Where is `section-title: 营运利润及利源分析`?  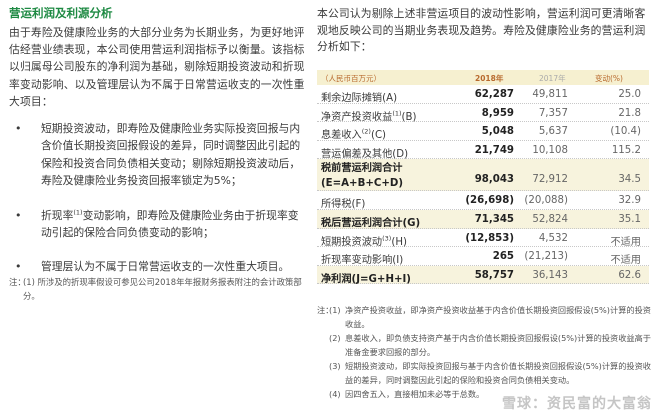 section-title: 营运利润及利源分析 is located at coordinates (61, 13).